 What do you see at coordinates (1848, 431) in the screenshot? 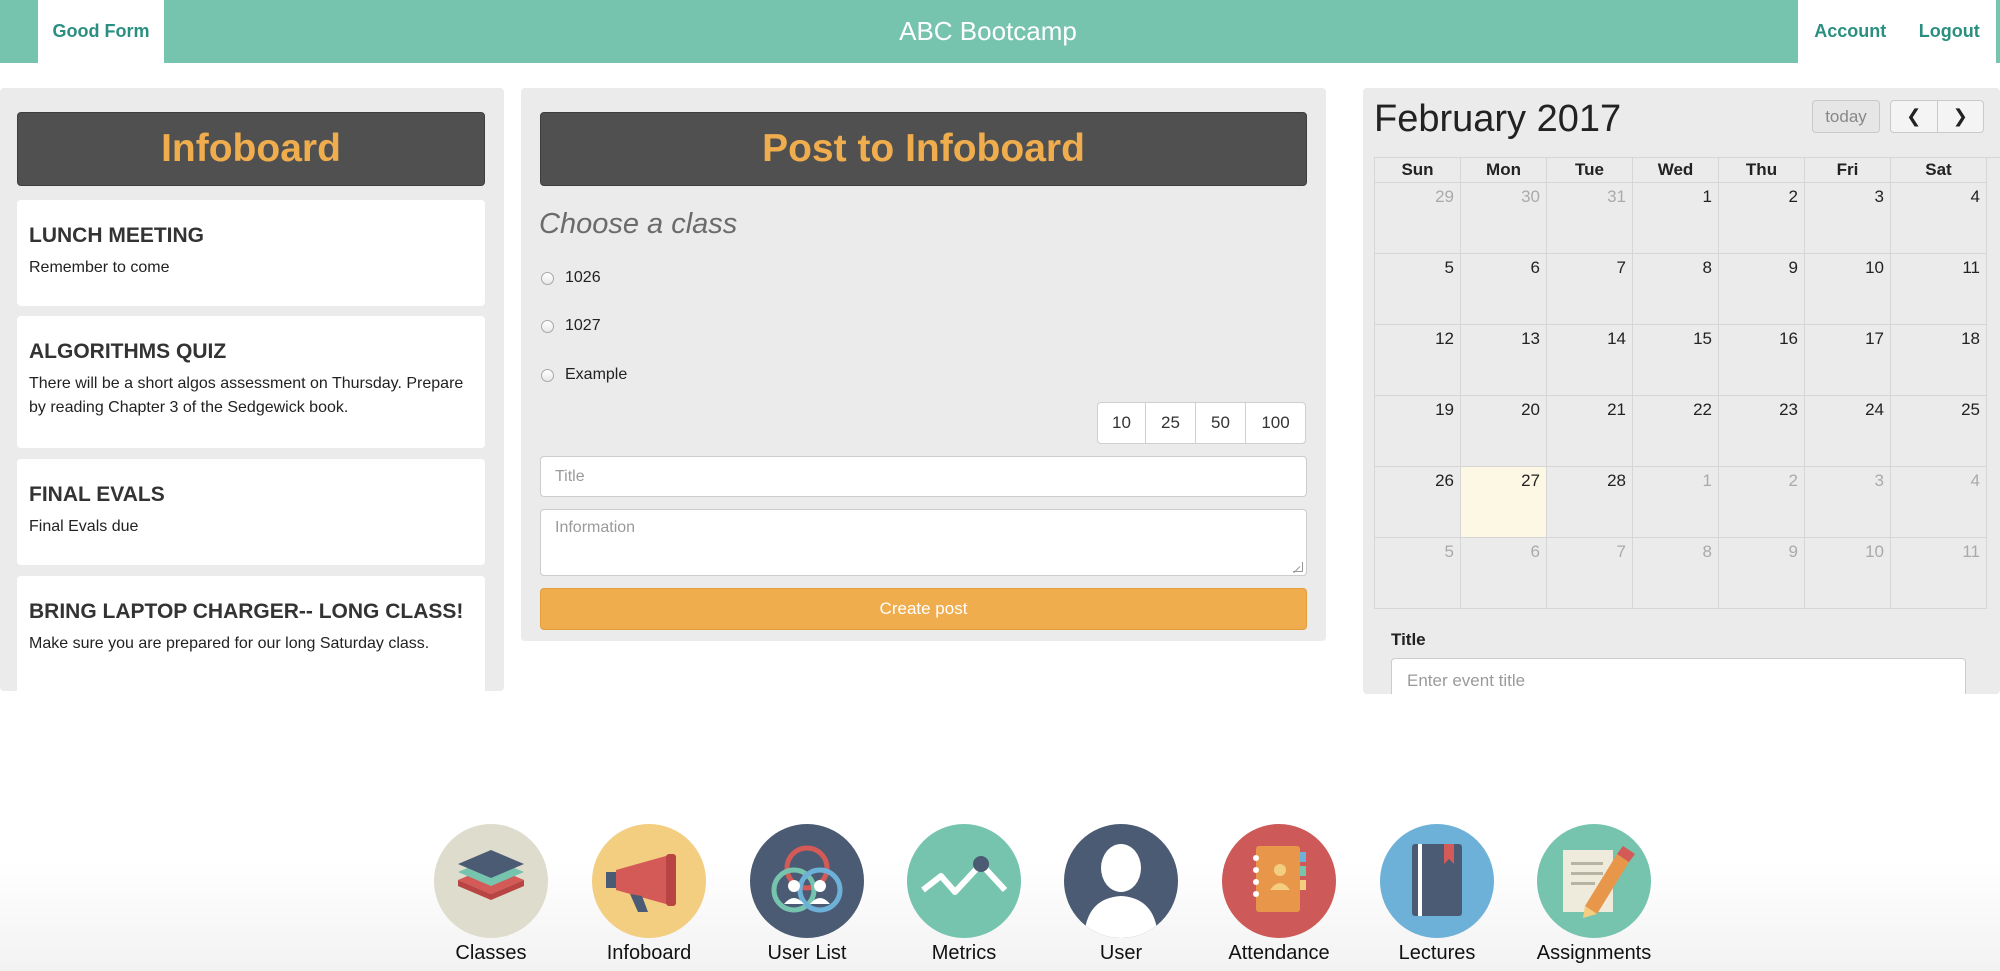
I see `calendar-day: 24` at bounding box center [1848, 431].